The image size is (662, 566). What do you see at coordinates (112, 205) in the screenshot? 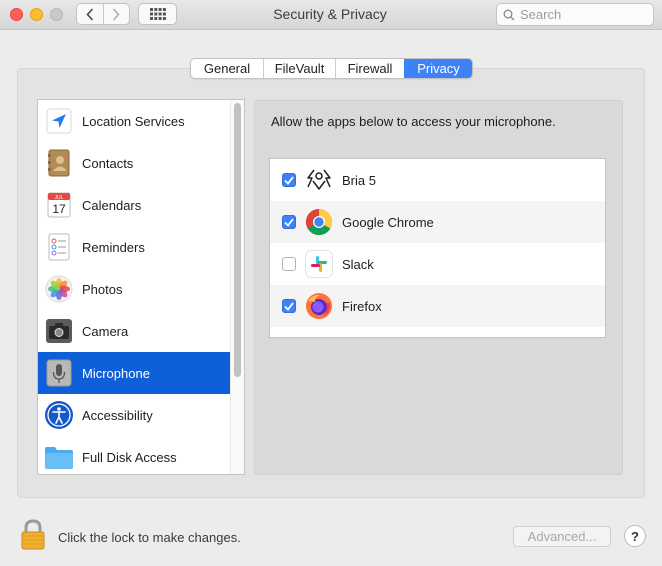
I see `sidebar-item-label: Calendars` at bounding box center [112, 205].